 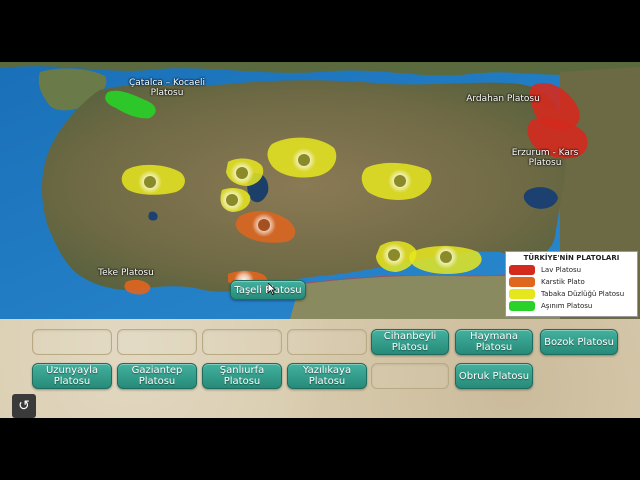 I want to click on legend-row-lava: Lav Platosu, so click(x=571, y=270).